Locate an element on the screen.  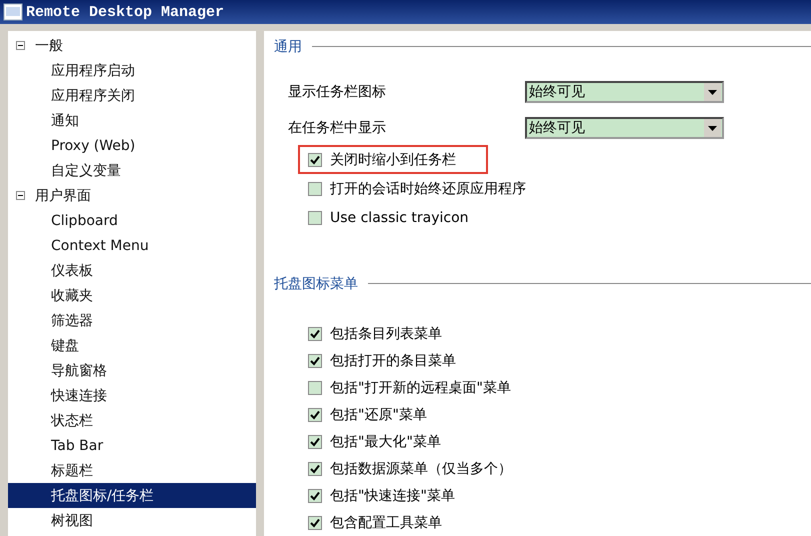
tree-item: 筛选器 is located at coordinates (132, 320).